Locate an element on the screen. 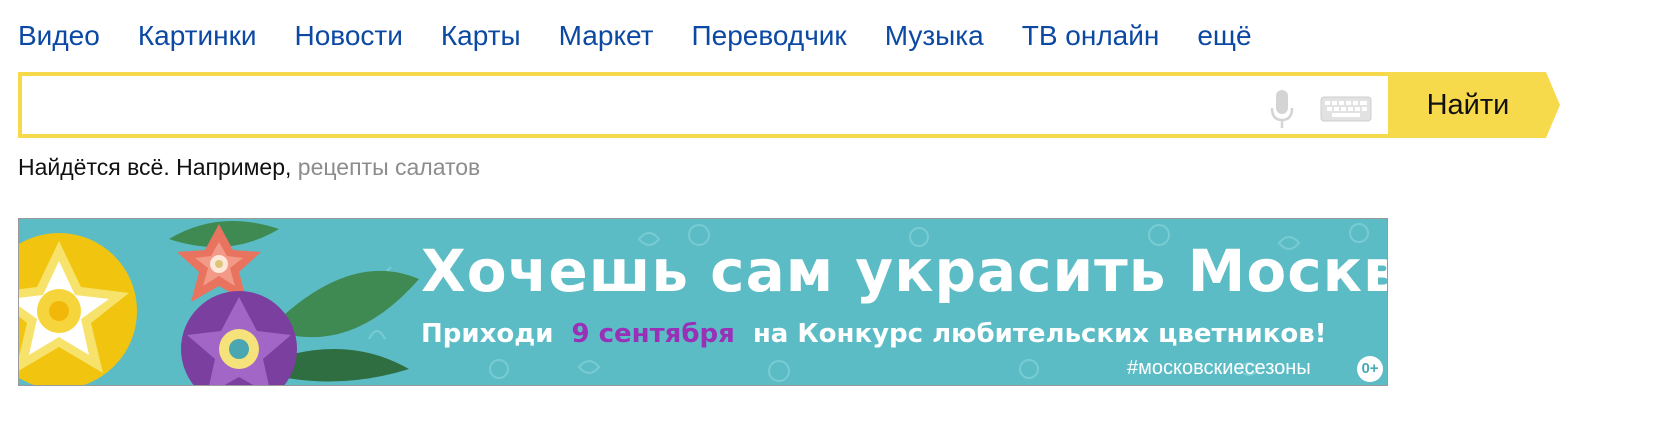 This screenshot has width=1666, height=439. search-button: Найти is located at coordinates (1474, 105).